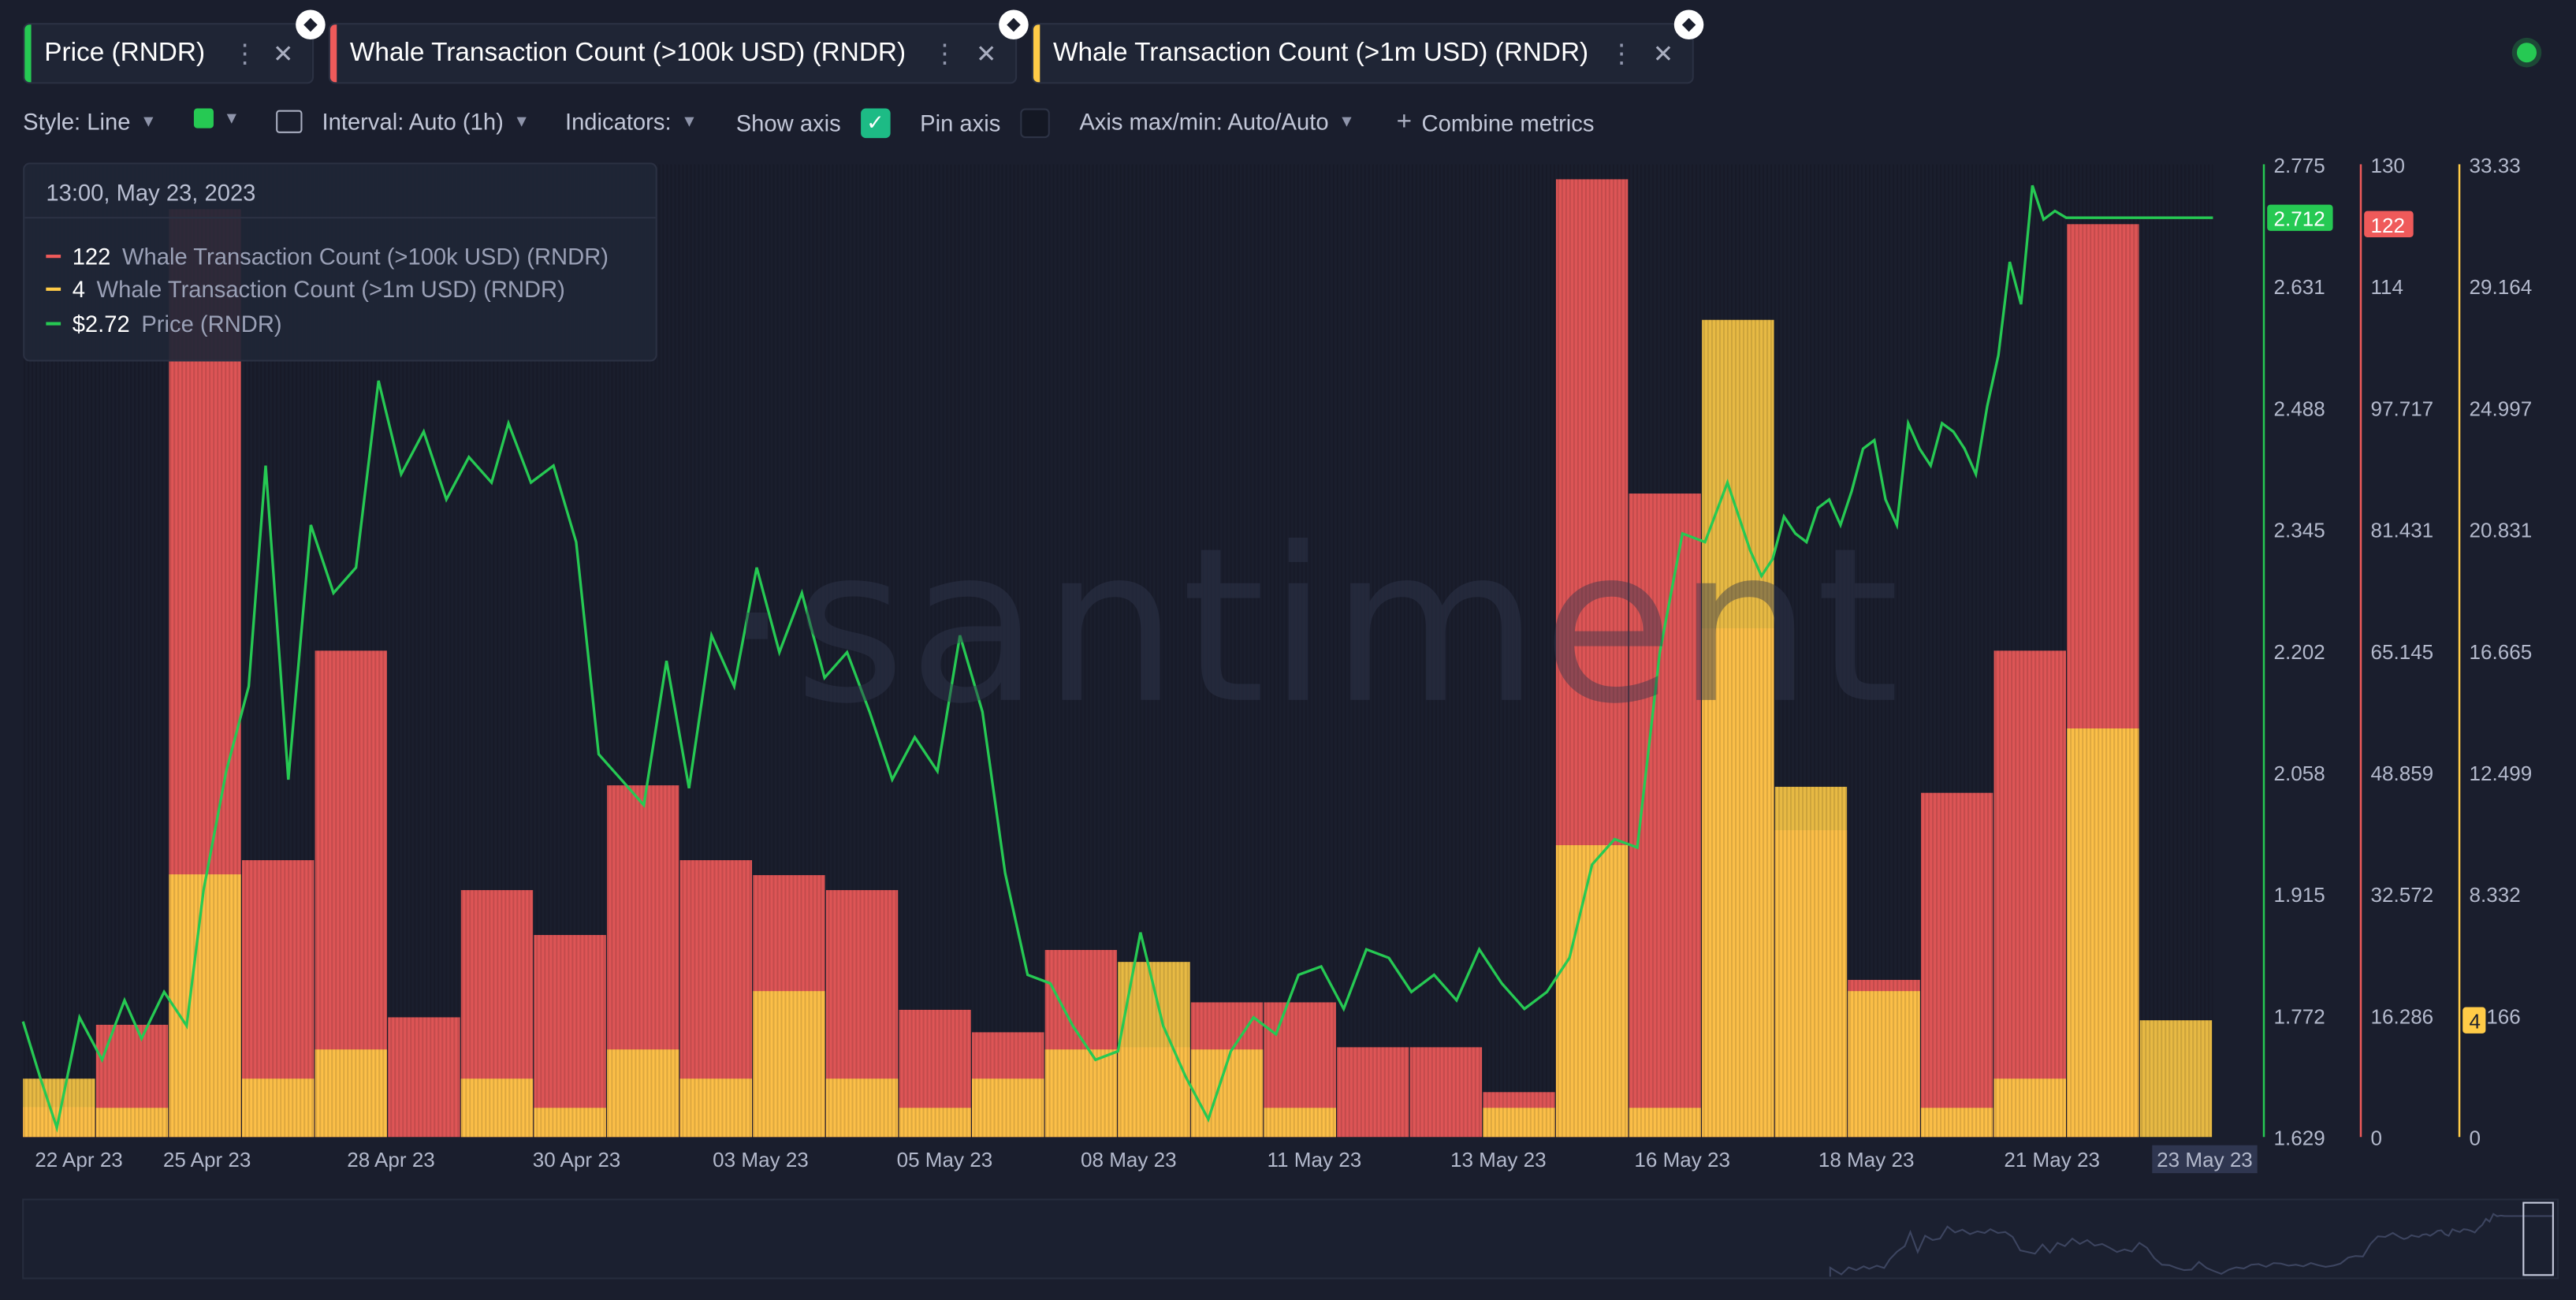 The width and height of the screenshot is (2576, 1300). Describe the element at coordinates (2388, 225) in the screenshot. I see `current-value-label: 122` at that location.